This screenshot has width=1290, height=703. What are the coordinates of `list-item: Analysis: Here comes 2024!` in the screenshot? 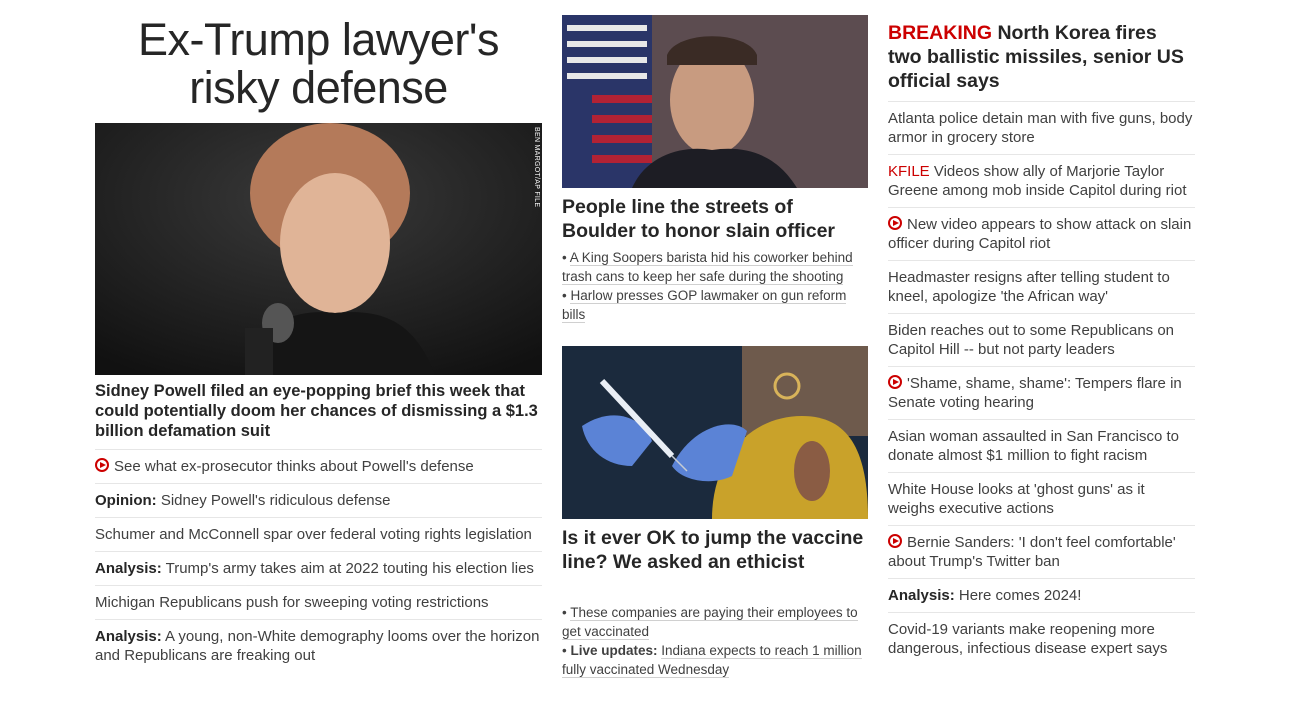 It's located at (1041, 595).